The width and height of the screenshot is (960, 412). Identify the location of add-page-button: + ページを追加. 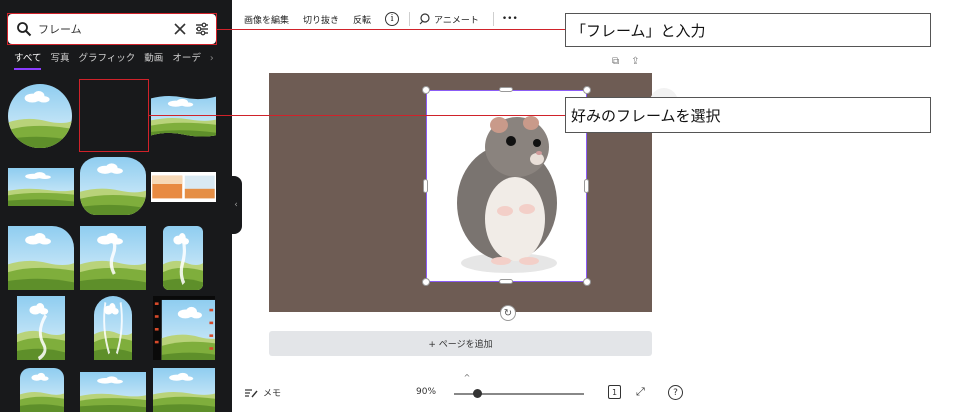
(460, 343).